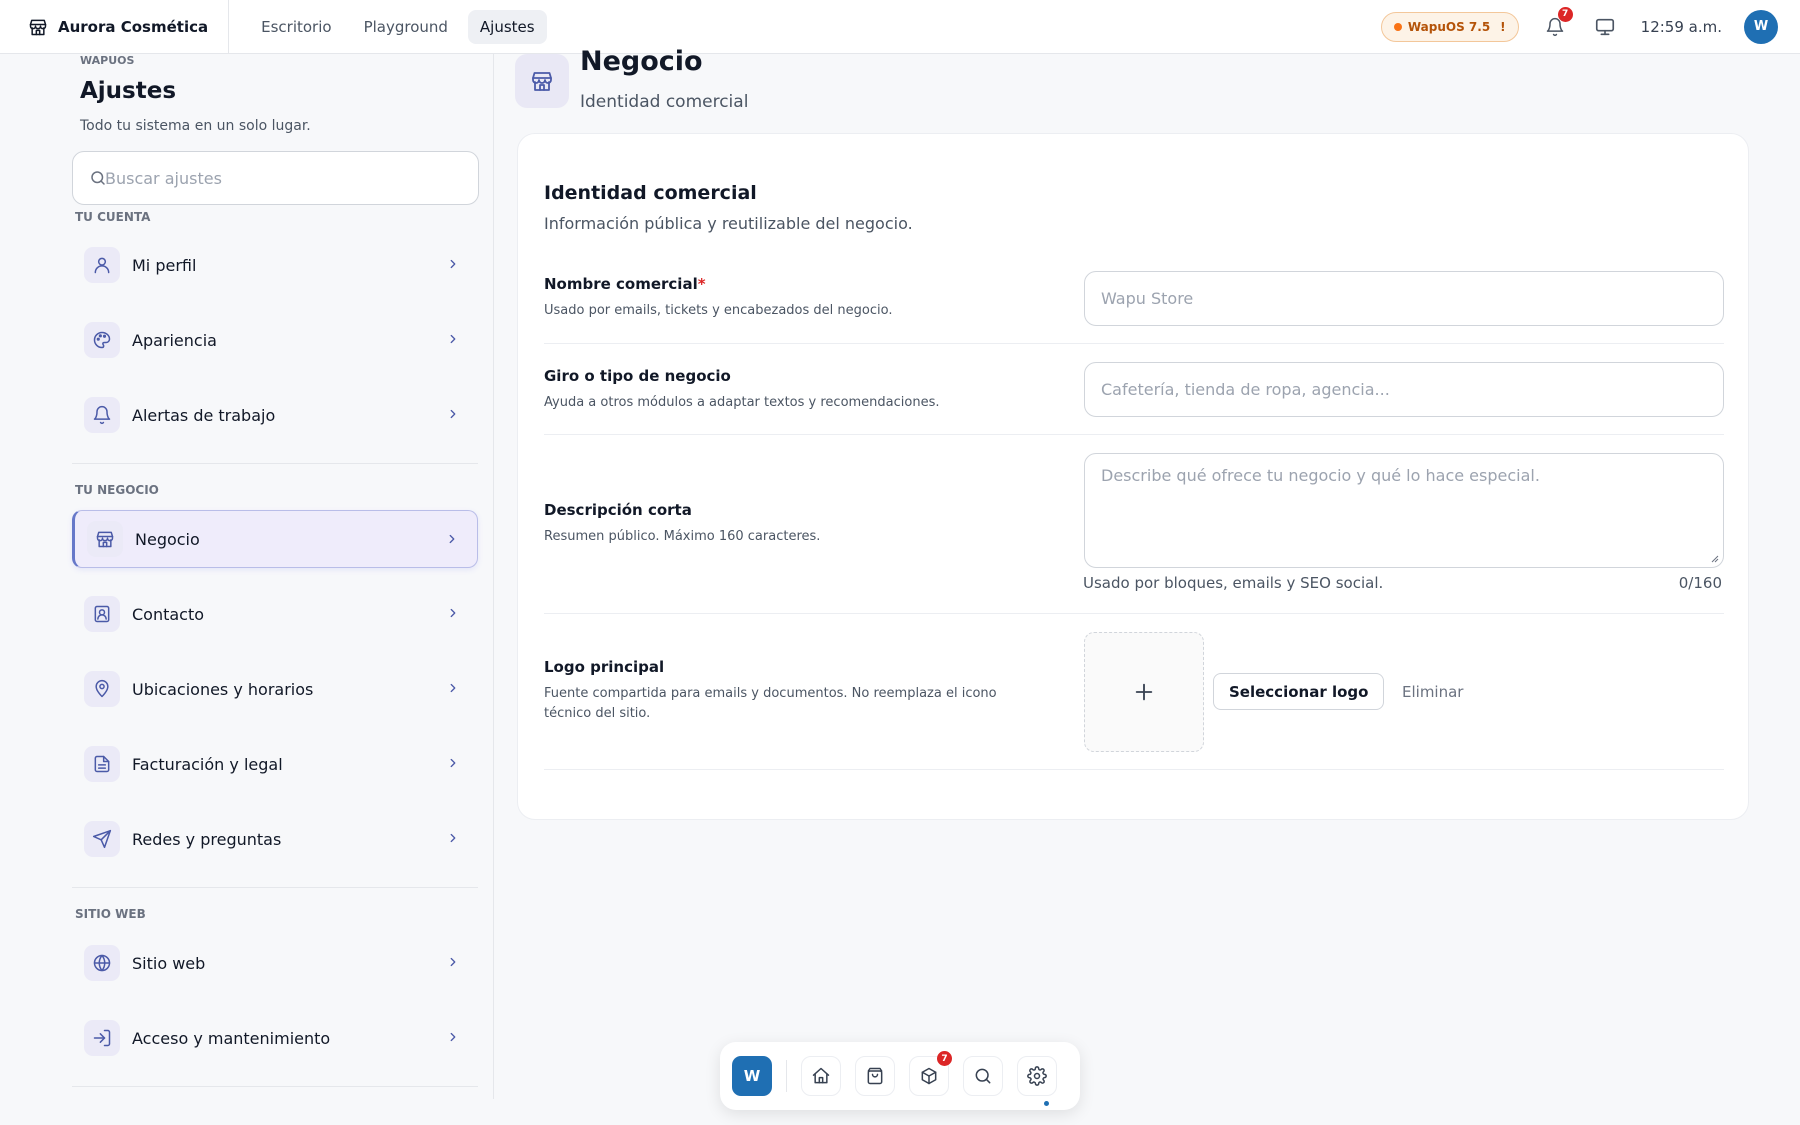 The width and height of the screenshot is (1800, 1125). I want to click on sidebar-item-label: Negocio, so click(167, 539).